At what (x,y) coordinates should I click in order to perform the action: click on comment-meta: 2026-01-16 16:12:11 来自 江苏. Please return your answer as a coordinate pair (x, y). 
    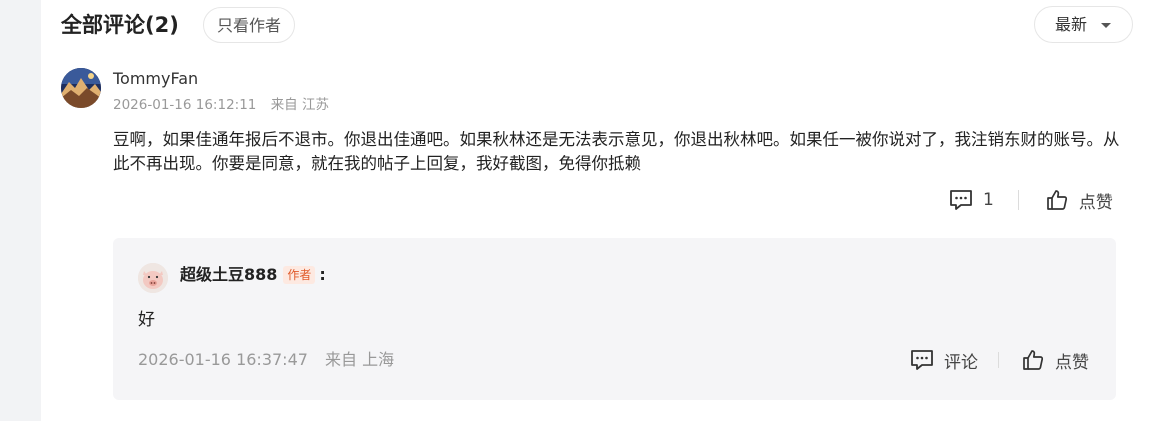
    Looking at the image, I should click on (221, 105).